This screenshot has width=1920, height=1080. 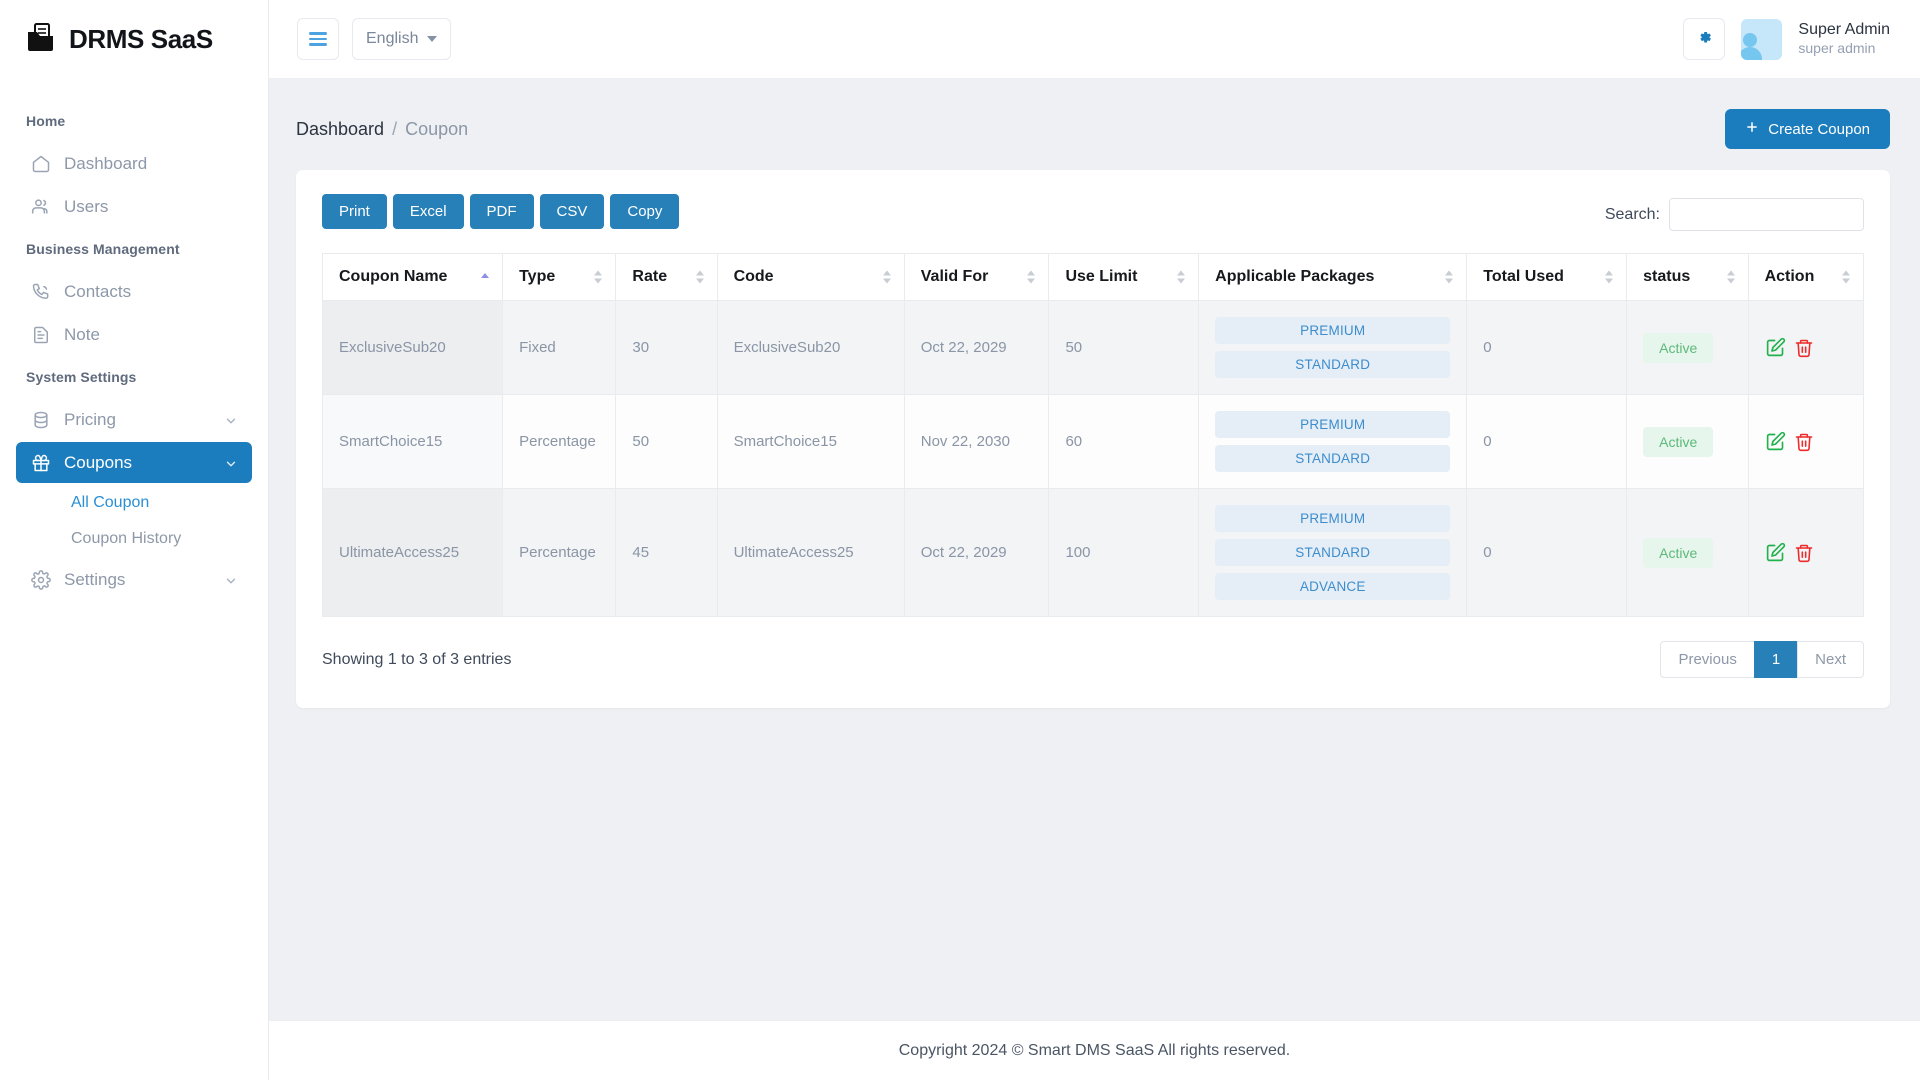 I want to click on package-badge: STANDARD, so click(x=1333, y=364).